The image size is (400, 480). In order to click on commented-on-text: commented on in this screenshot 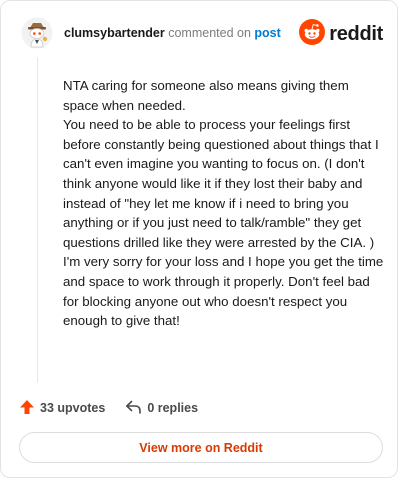, I will do `click(209, 33)`.